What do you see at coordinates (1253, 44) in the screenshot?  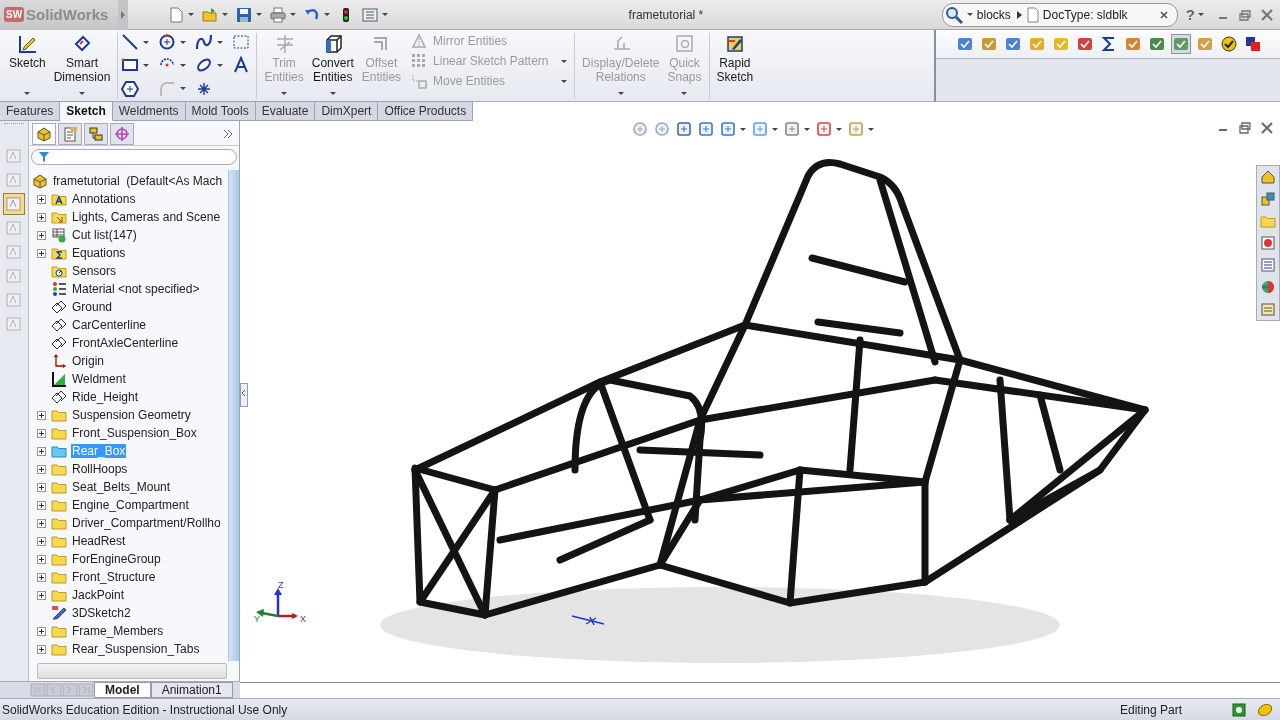 I see `squares-icon` at bounding box center [1253, 44].